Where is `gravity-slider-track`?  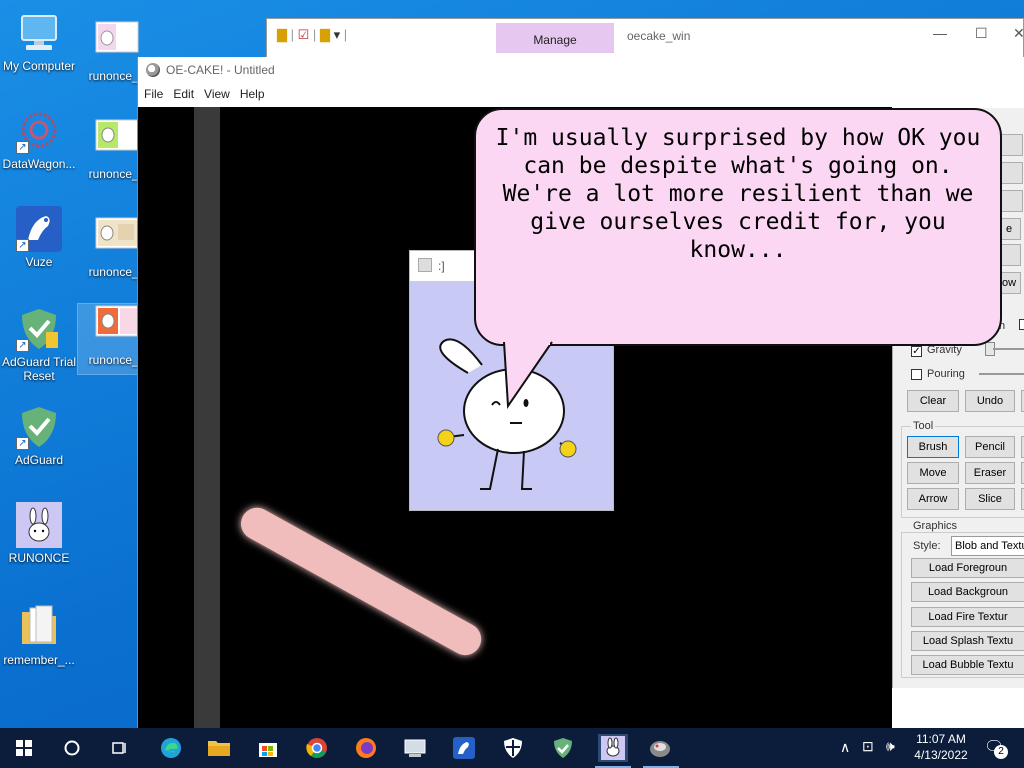
gravity-slider-track is located at coordinates (1008, 349).